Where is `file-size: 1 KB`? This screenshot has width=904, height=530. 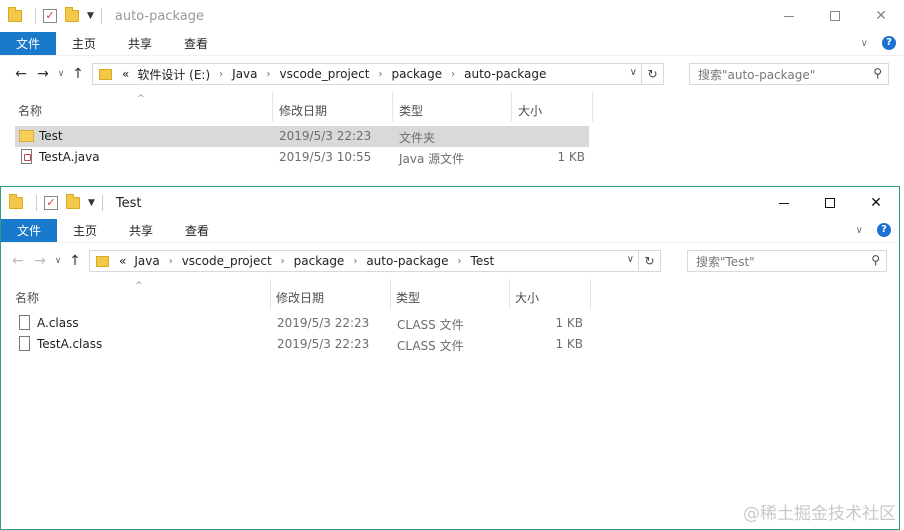
file-size: 1 KB is located at coordinates (569, 323).